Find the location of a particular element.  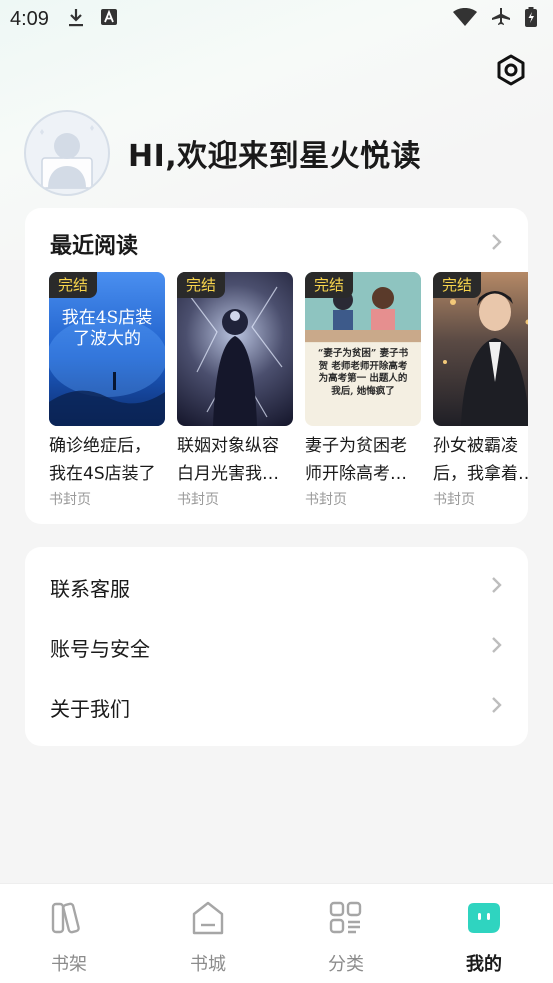

settings-button is located at coordinates (511, 72).